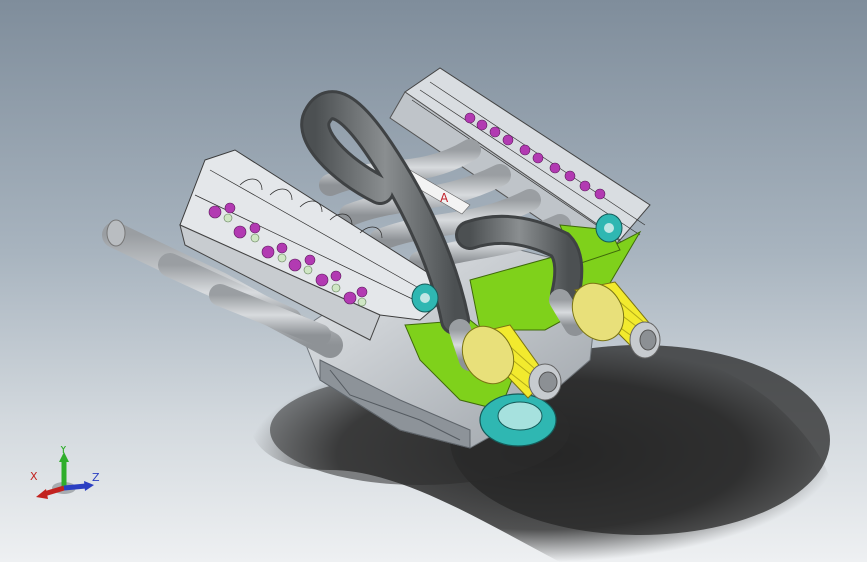 The image size is (867, 562). What do you see at coordinates (444, 198) in the screenshot?
I see `decal-letter: A` at bounding box center [444, 198].